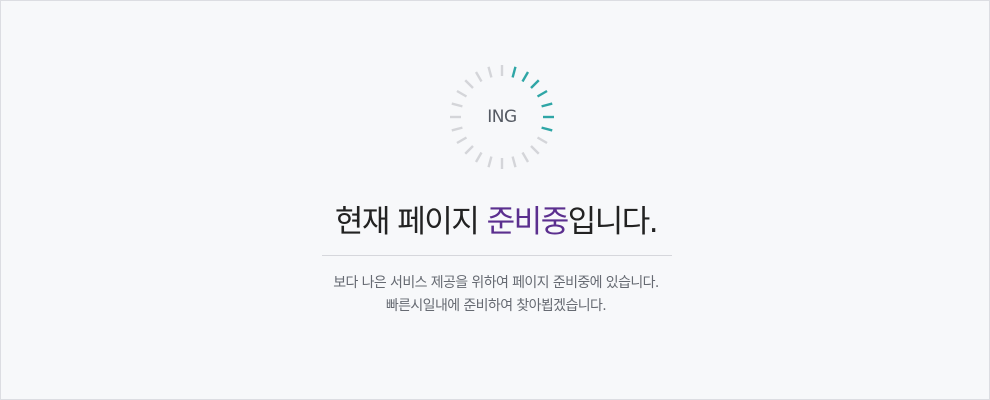  I want to click on title-text-after: 입니다., so click(613, 222).